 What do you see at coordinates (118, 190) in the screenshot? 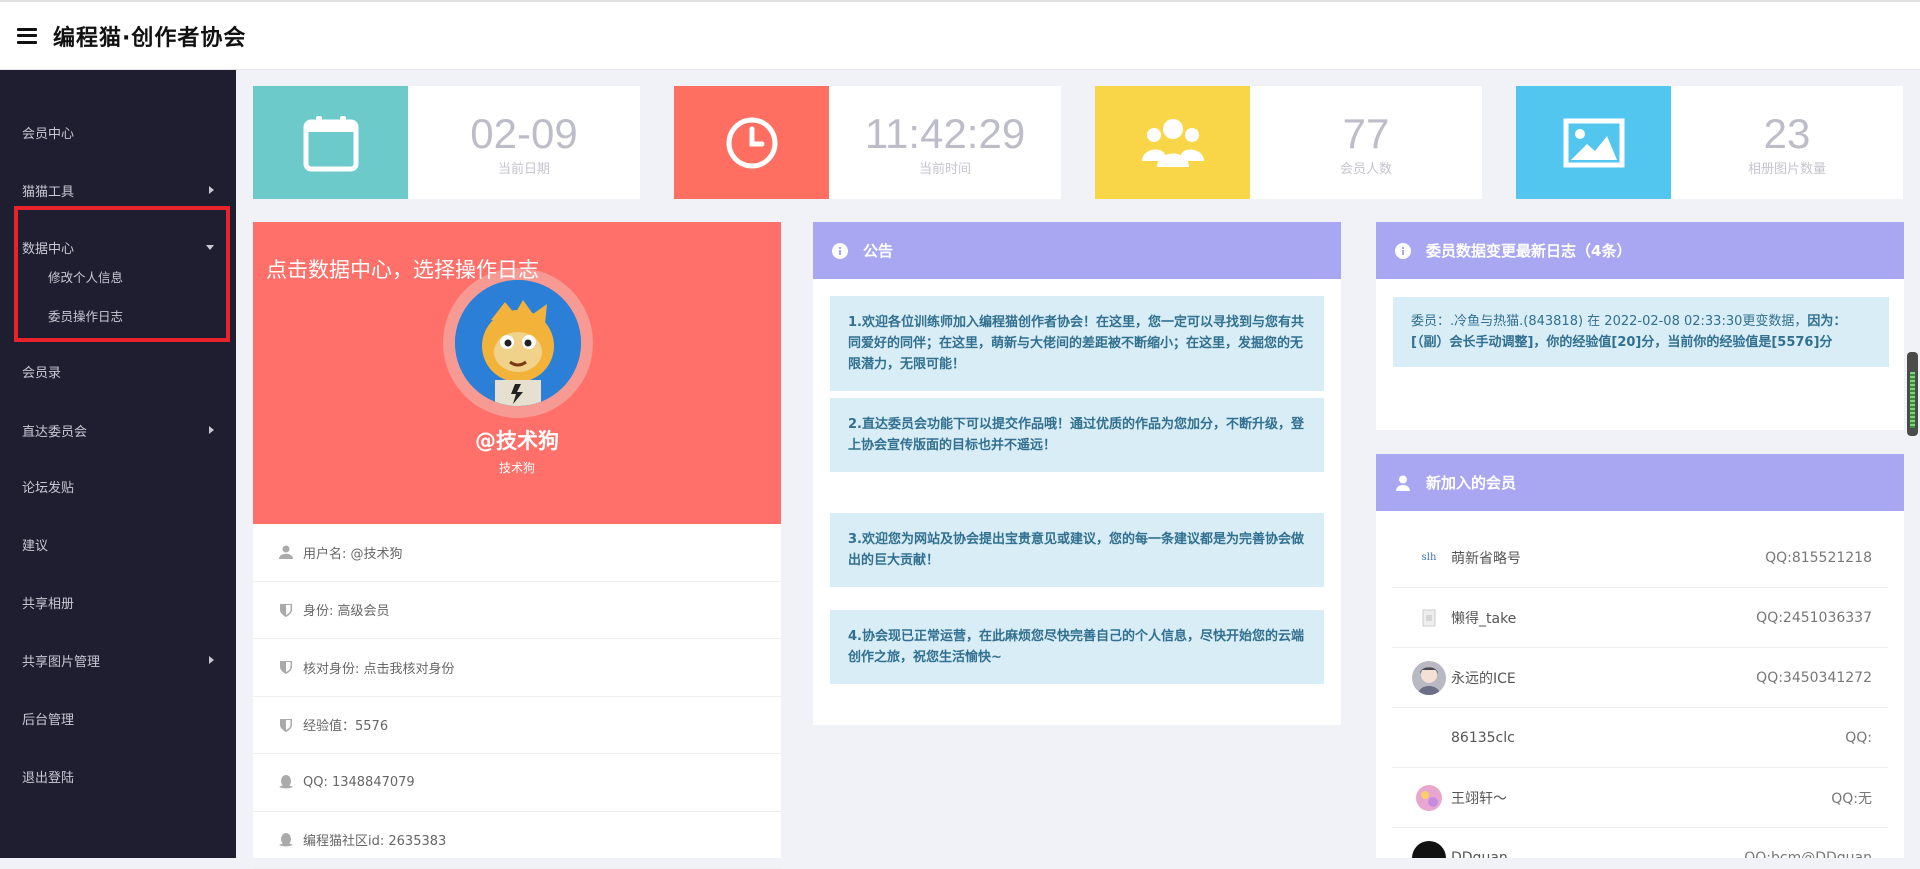
I see `sidebar-item-cat-tools: 猫猫工具` at bounding box center [118, 190].